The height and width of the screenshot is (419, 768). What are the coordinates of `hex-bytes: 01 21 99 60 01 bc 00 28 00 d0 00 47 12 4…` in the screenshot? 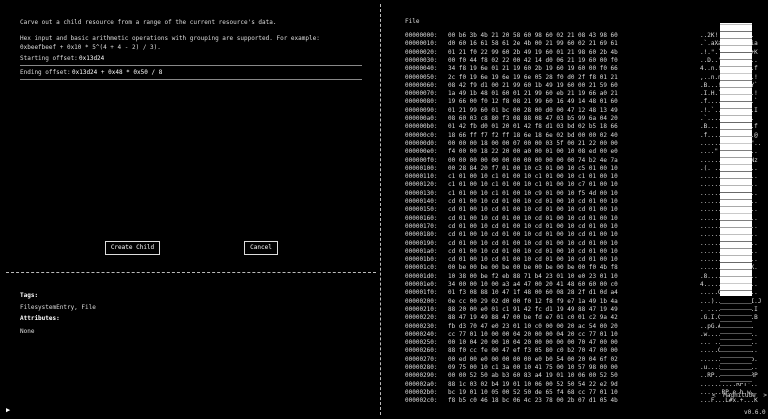 It's located at (533, 110).